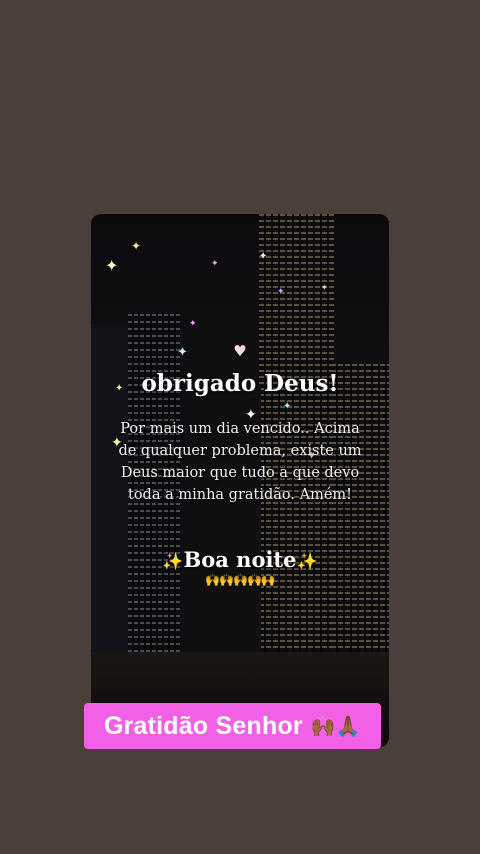  What do you see at coordinates (240, 383) in the screenshot?
I see `post-title: obrigado Deus!` at bounding box center [240, 383].